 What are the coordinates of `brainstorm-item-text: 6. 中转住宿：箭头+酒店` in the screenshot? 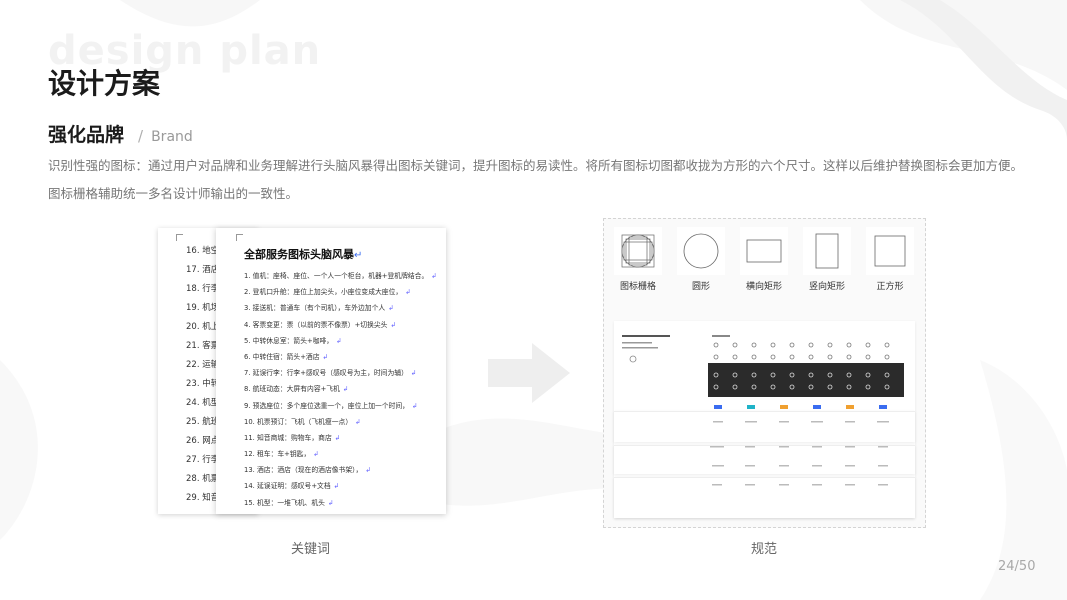 It's located at (282, 356).